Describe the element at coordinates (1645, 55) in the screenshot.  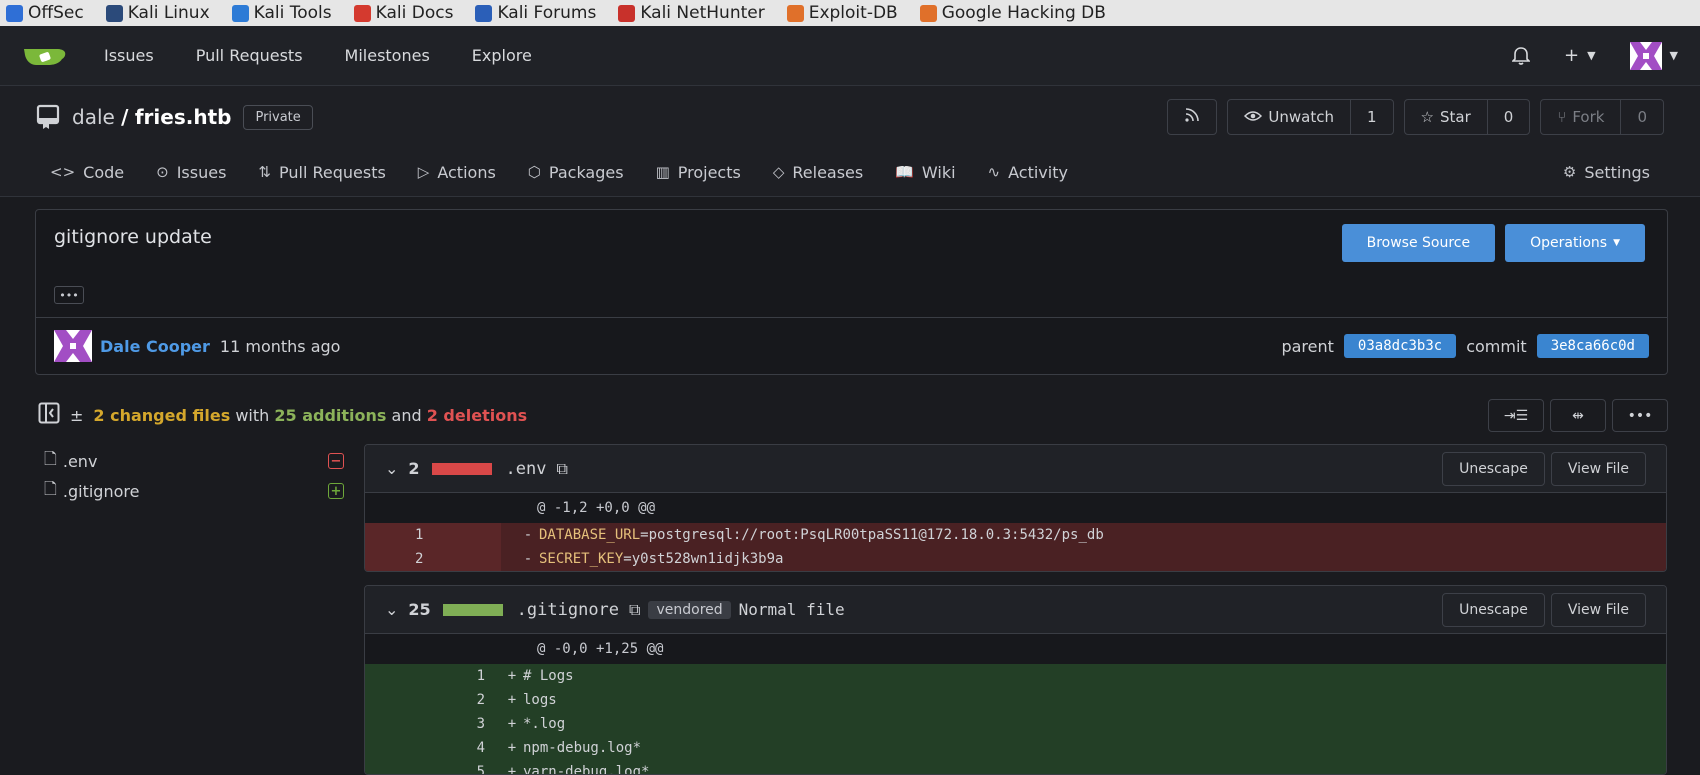
I see `avatar` at that location.